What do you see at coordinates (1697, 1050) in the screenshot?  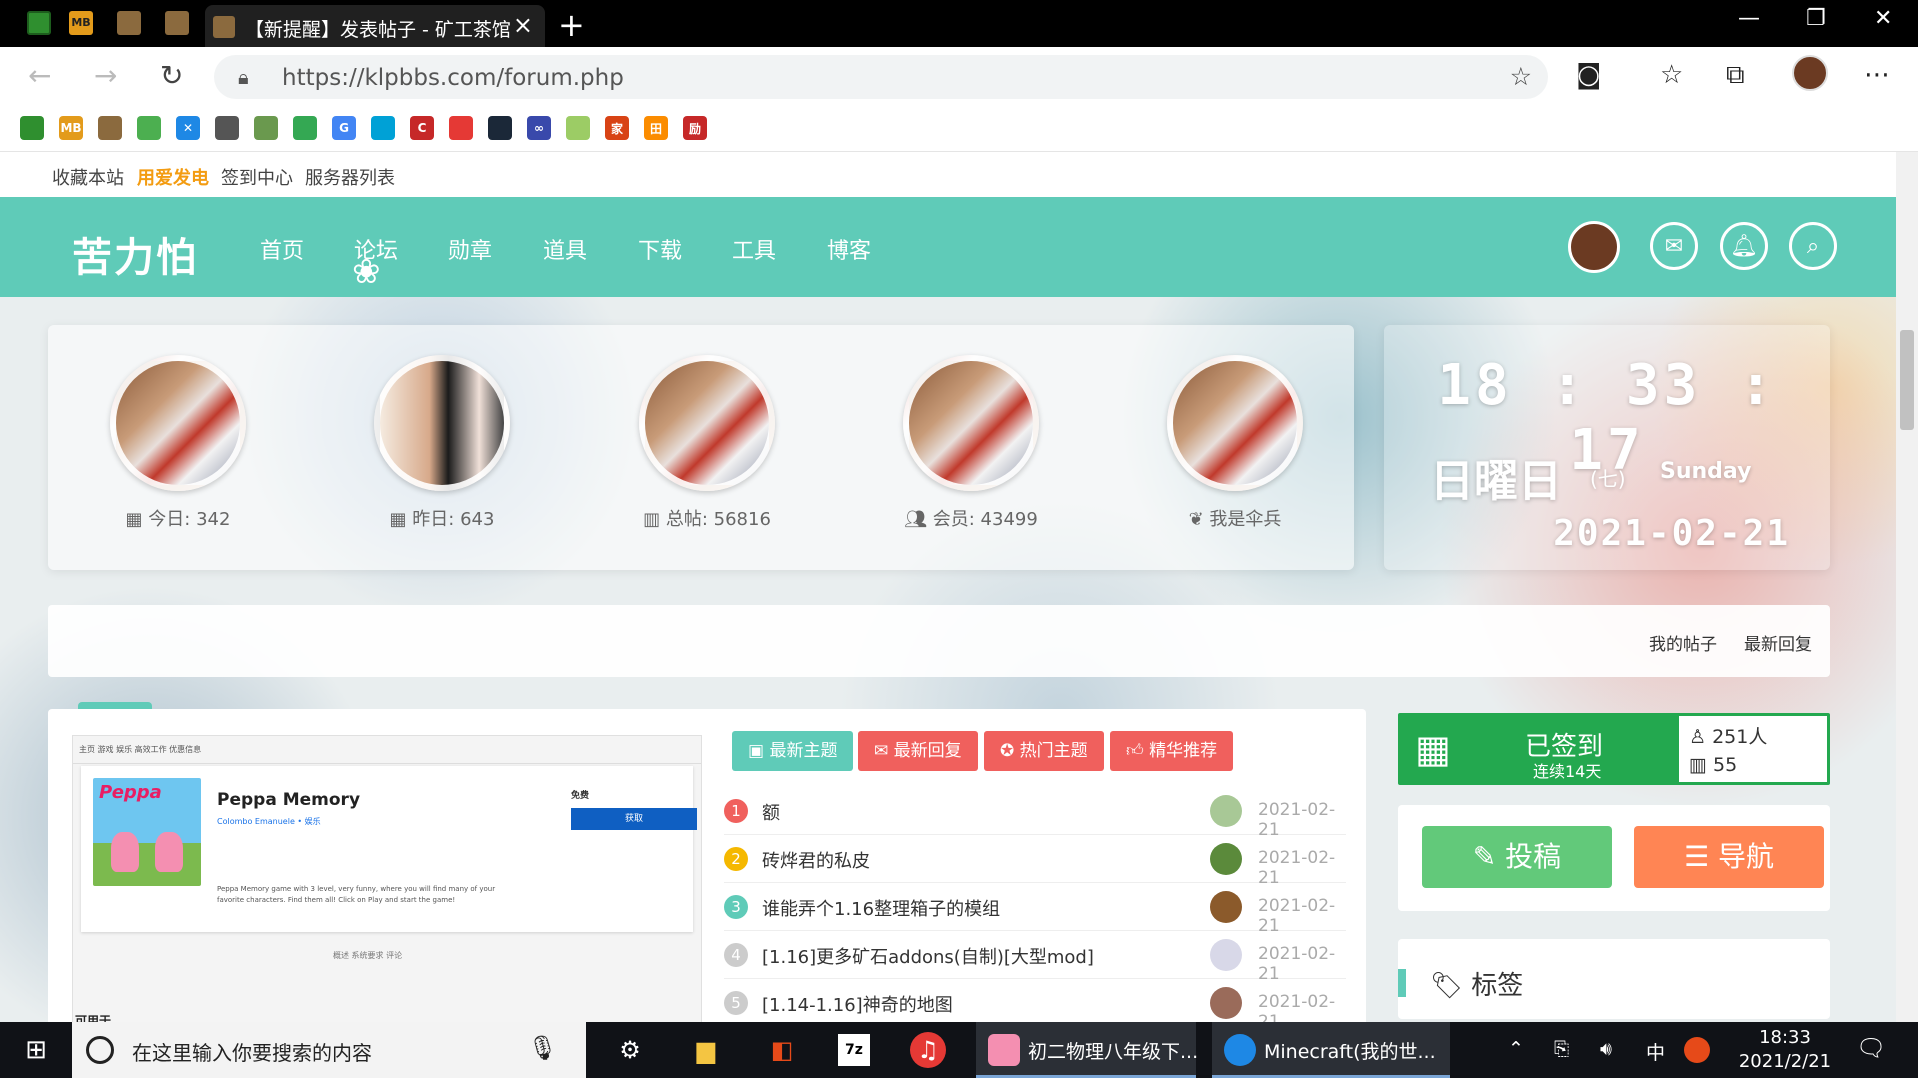 I see `sogou-ime-icon` at bounding box center [1697, 1050].